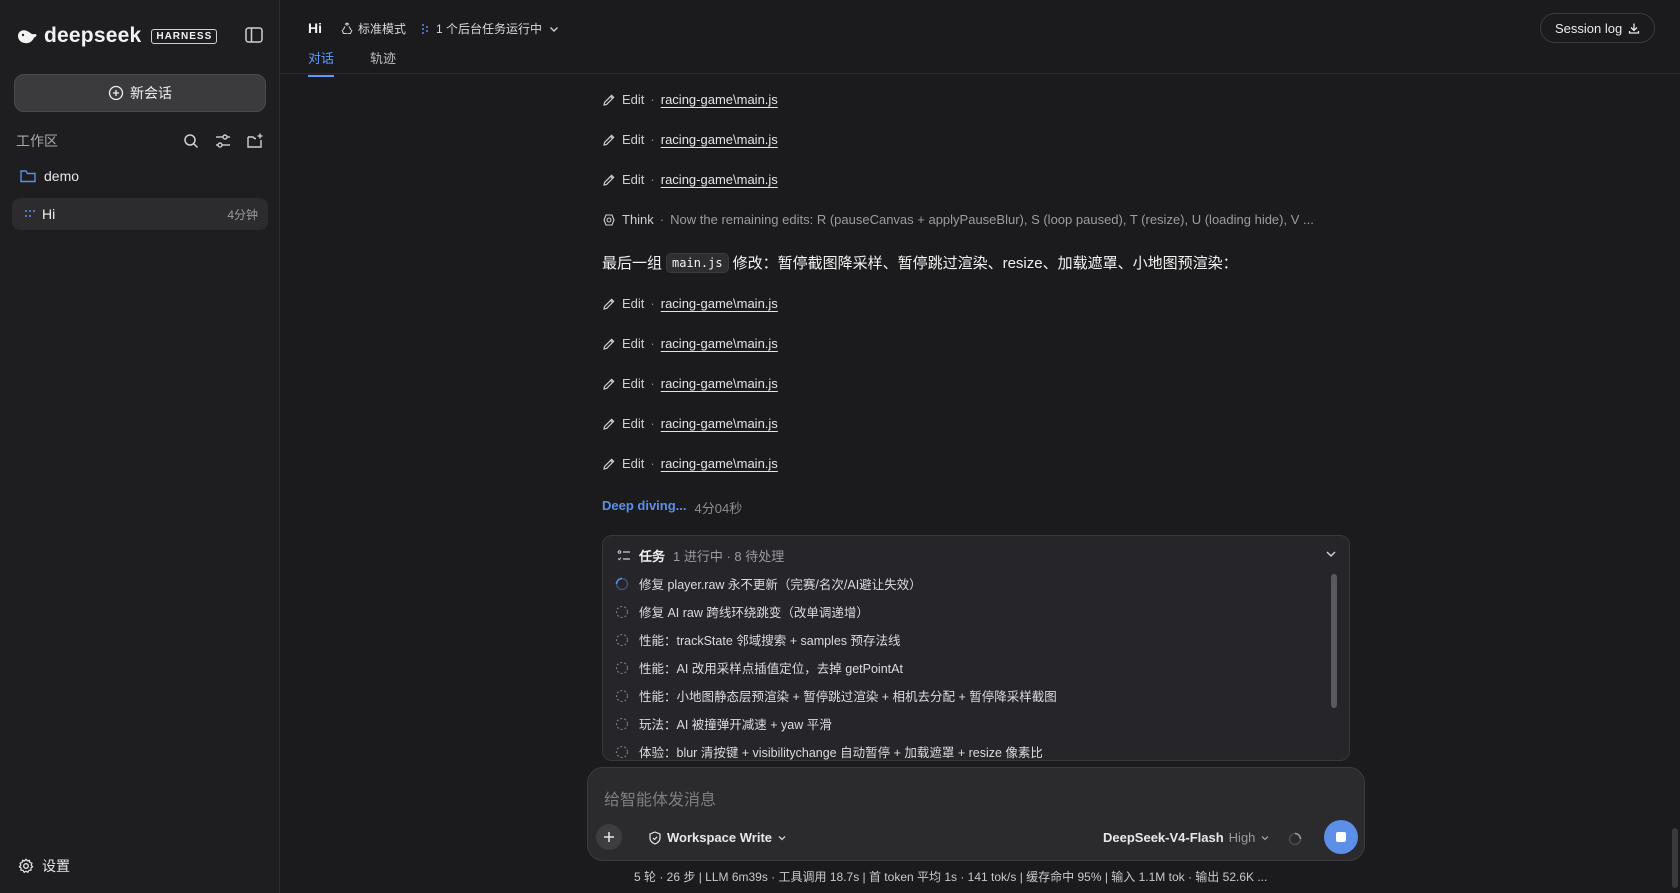 The width and height of the screenshot is (1680, 893). What do you see at coordinates (191, 141) in the screenshot?
I see `search-icon` at bounding box center [191, 141].